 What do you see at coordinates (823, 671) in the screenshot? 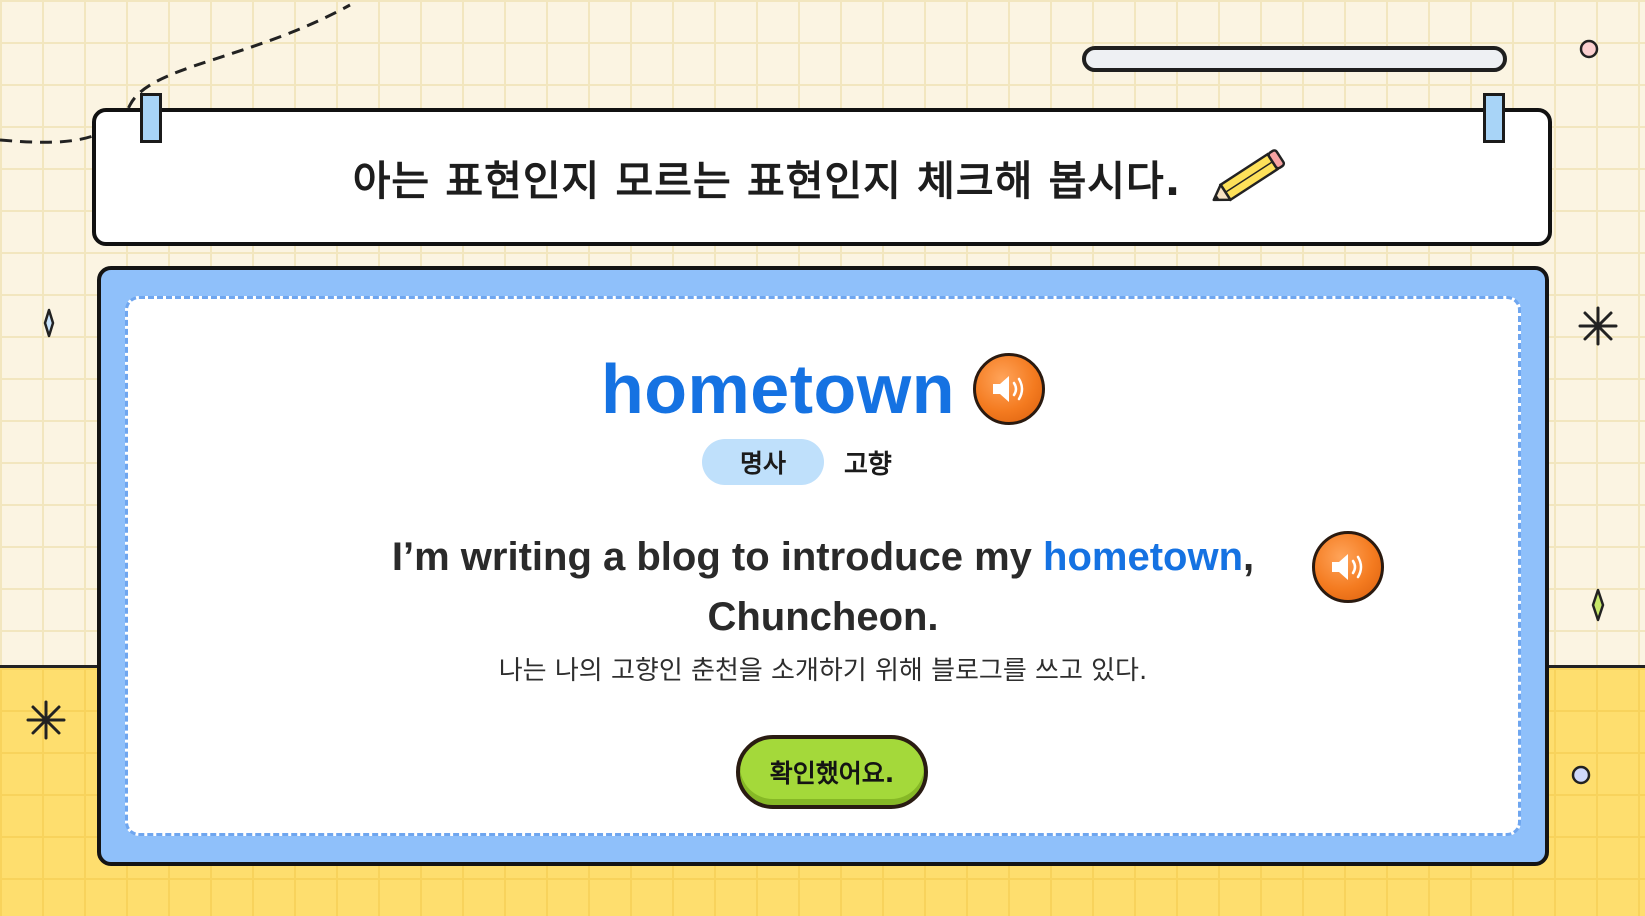
I see `sentence-translation: 나는 나의 고향인 춘천을 소개하기 위해 블로그를 쓰고 있다.` at bounding box center [823, 671].